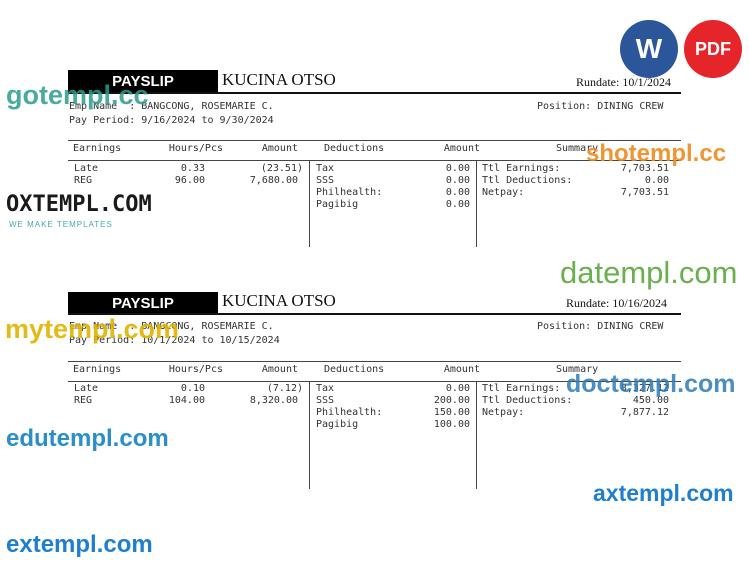  I want to click on earning-amount: (7.12), so click(284, 388).